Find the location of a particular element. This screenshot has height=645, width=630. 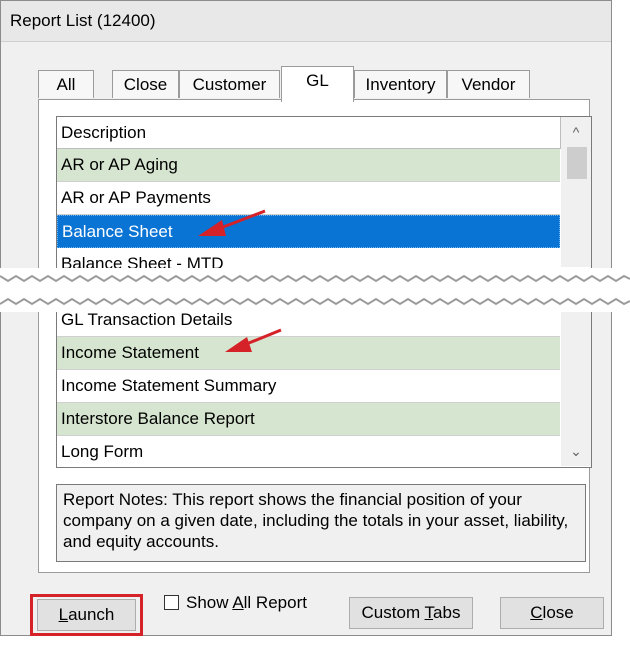

close-button: Close is located at coordinates (552, 613).